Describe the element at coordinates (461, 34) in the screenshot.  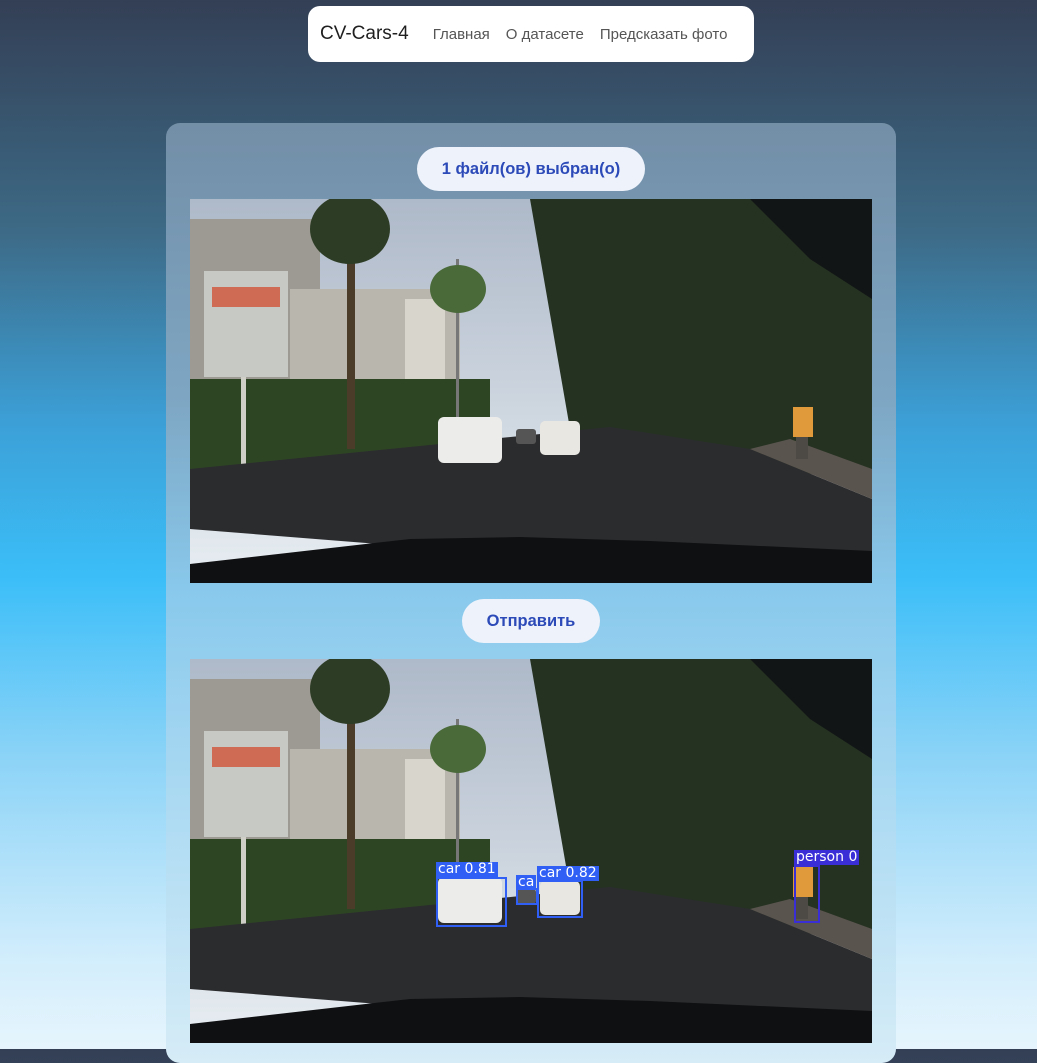
I see `nav-link-home: Главная` at that location.